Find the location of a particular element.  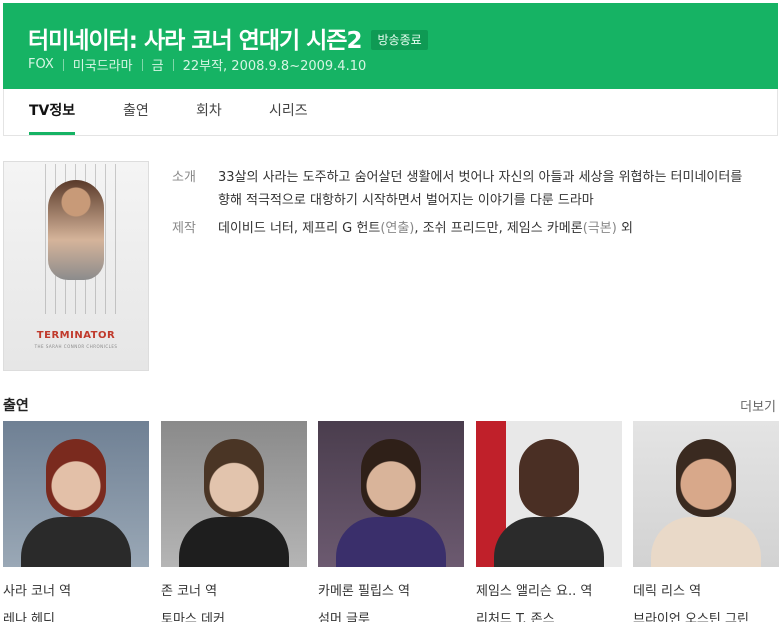

tab-tv-info: TV정보 is located at coordinates (52, 112).